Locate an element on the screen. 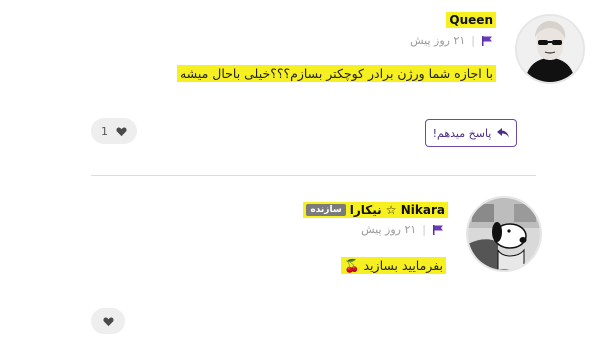 The height and width of the screenshot is (353, 598). like-button: 1 is located at coordinates (114, 131).